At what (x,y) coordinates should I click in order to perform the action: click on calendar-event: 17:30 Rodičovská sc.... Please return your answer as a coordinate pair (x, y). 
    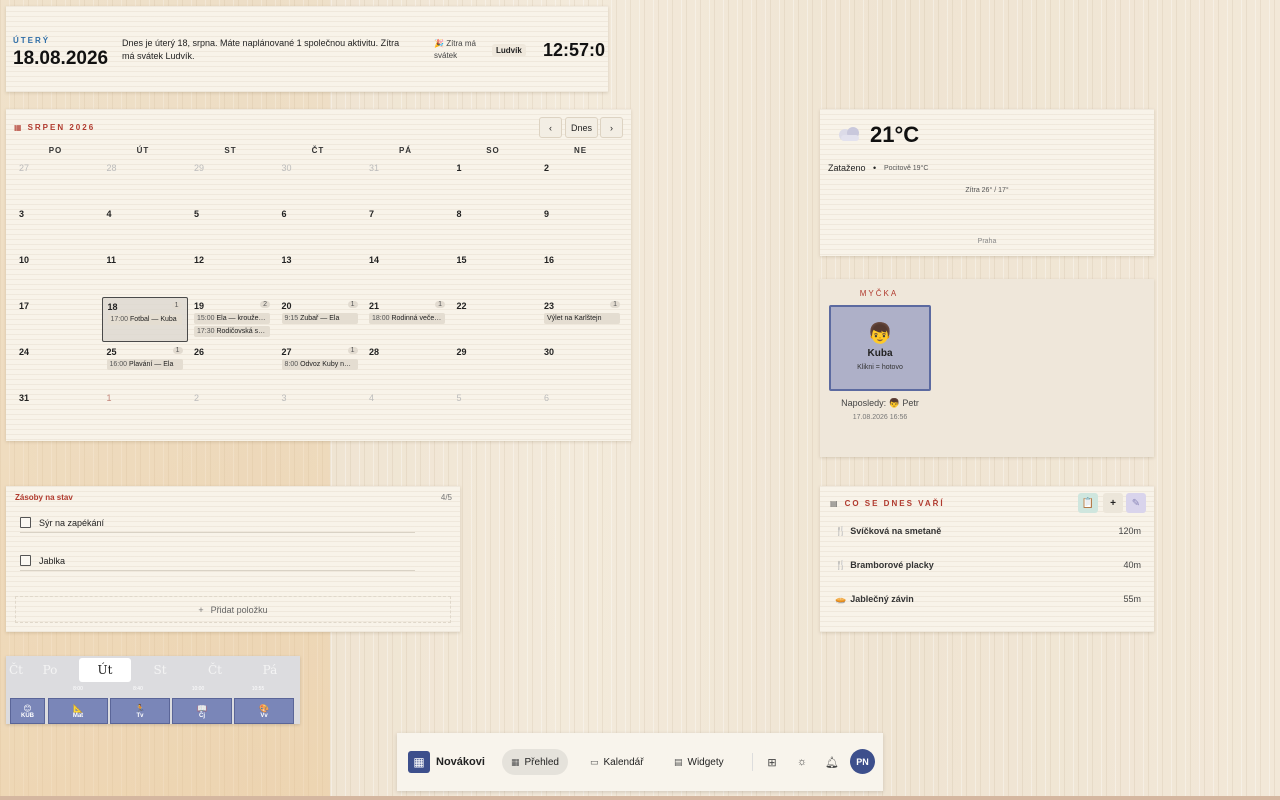
    Looking at the image, I should click on (232, 331).